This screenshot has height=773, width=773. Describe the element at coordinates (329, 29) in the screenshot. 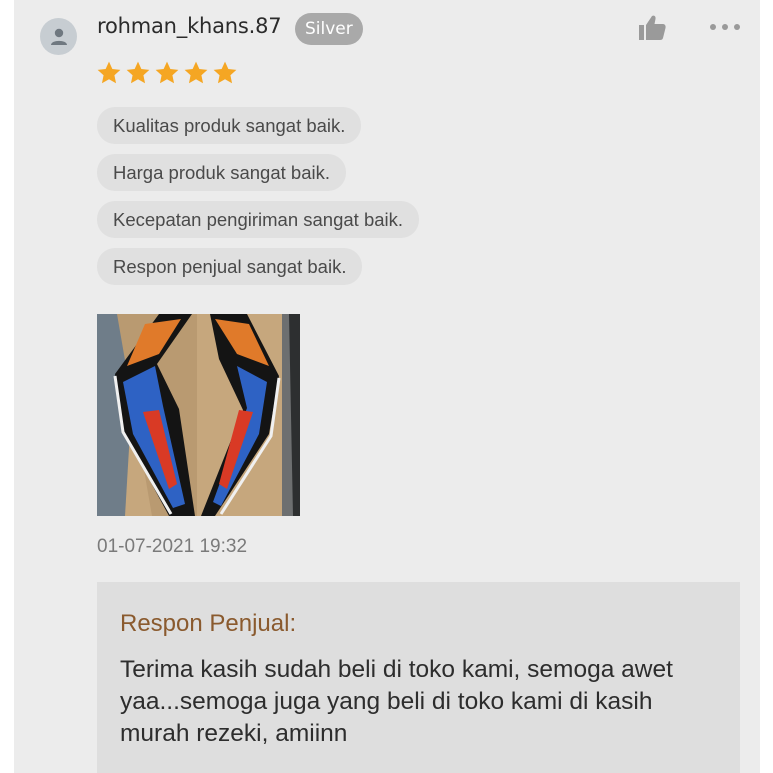

I see `membership-badge: Silver` at that location.